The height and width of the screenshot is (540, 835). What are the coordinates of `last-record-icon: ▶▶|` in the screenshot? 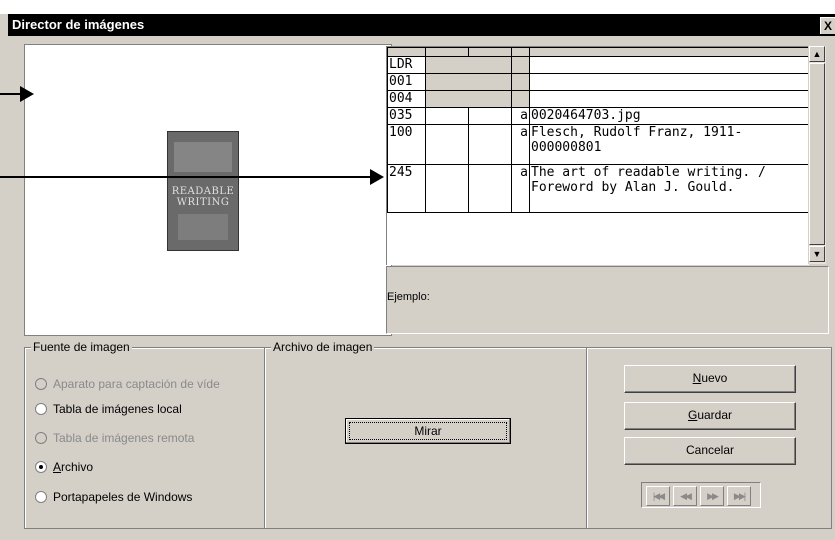 It's located at (739, 496).